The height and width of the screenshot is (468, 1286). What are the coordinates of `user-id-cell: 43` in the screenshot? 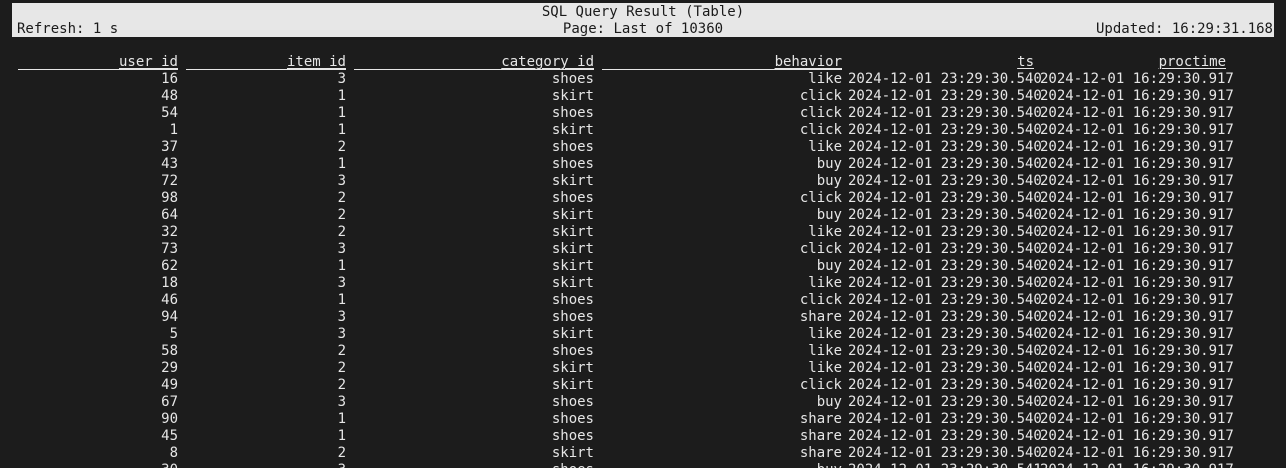 It's located at (169, 164).